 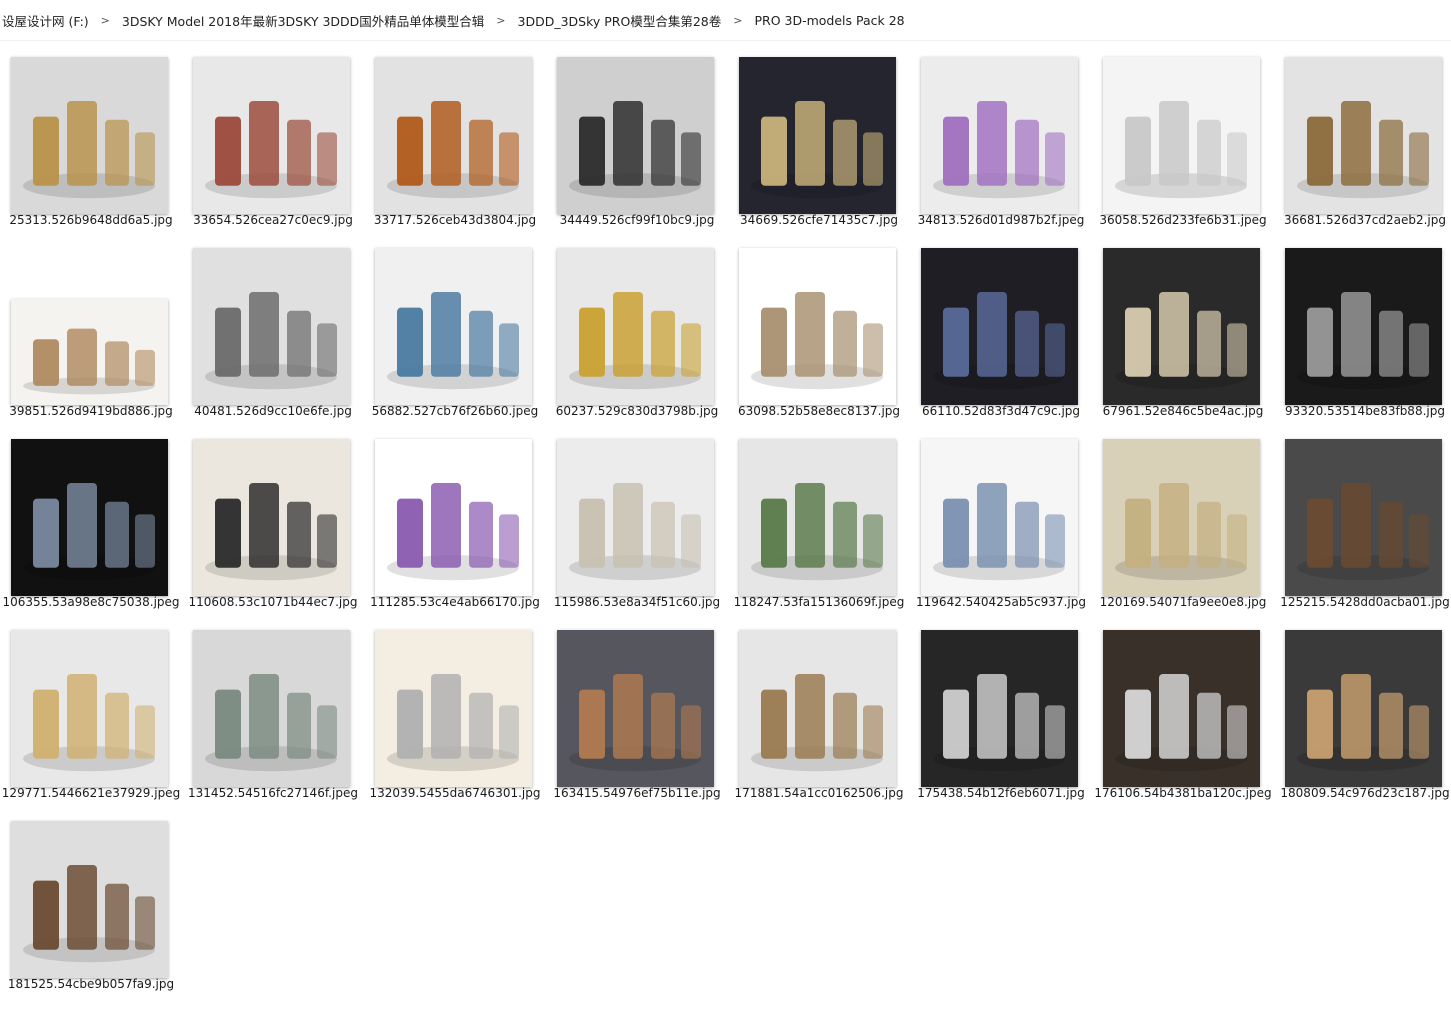 I want to click on file-item: 39851.526d9419bd886.jpg, so click(x=91, y=334).